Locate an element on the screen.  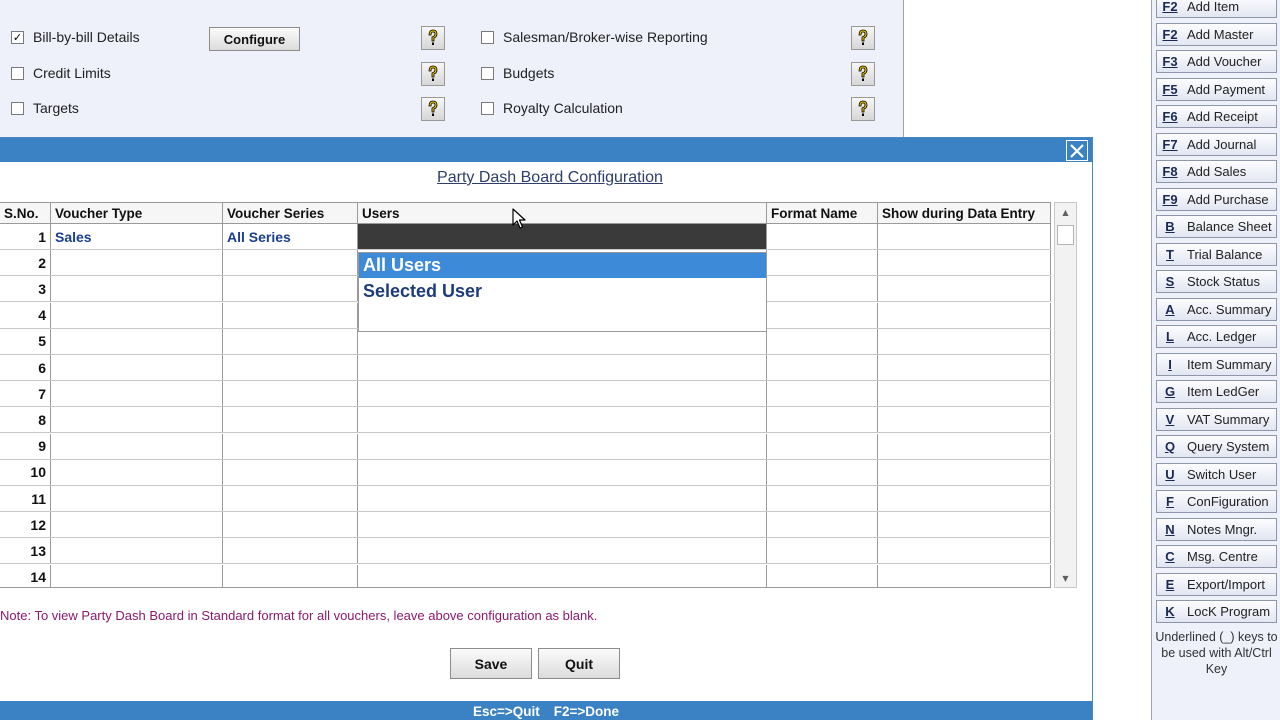
option-budgets: Budgets is located at coordinates (517, 73).